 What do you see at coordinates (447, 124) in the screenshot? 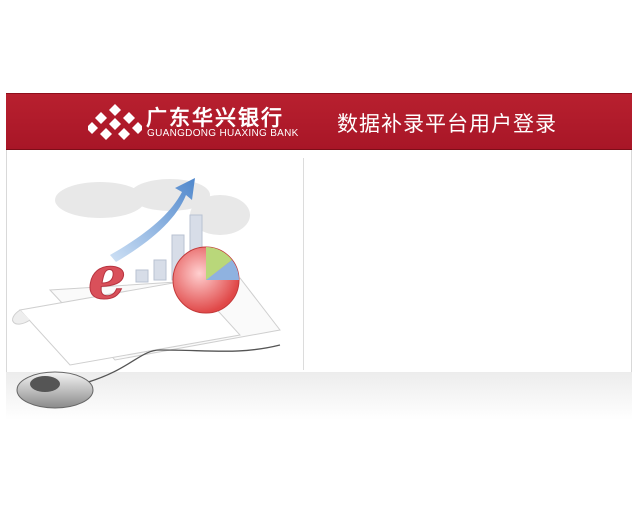
I see `page-title: 数据补录平台用户登录` at bounding box center [447, 124].